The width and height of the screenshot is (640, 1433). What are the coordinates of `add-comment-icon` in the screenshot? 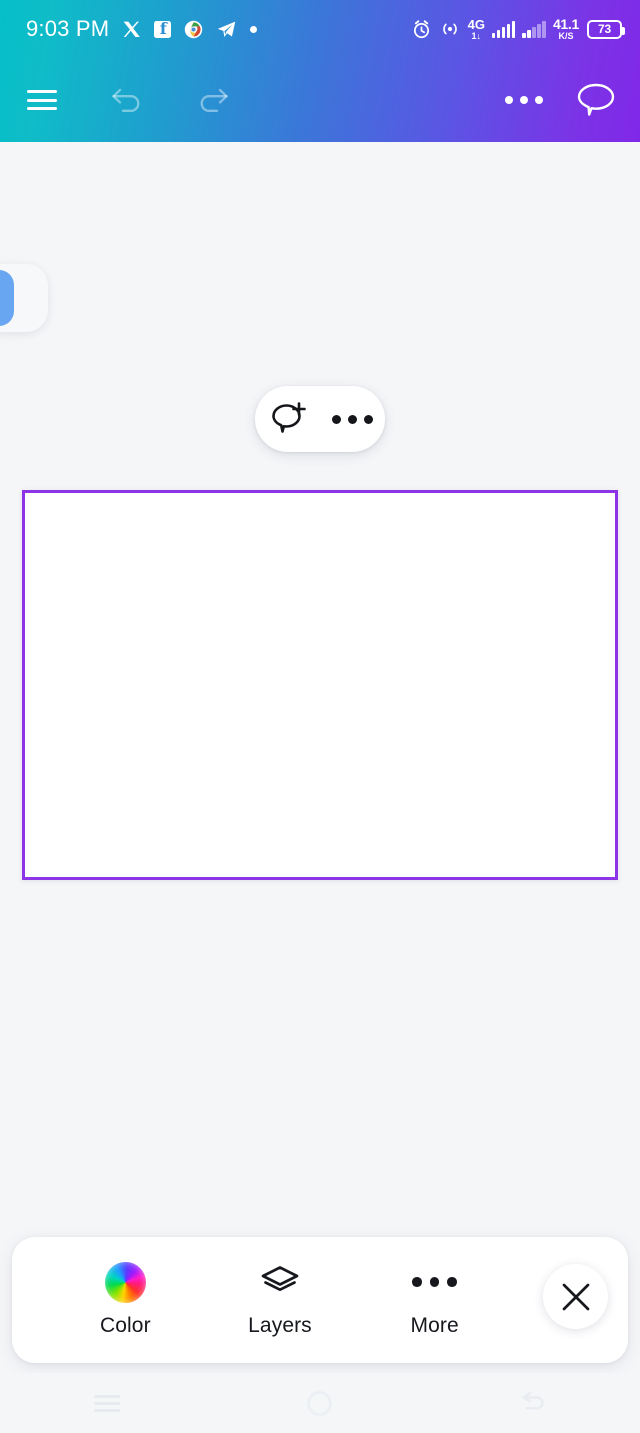 It's located at (288, 417).